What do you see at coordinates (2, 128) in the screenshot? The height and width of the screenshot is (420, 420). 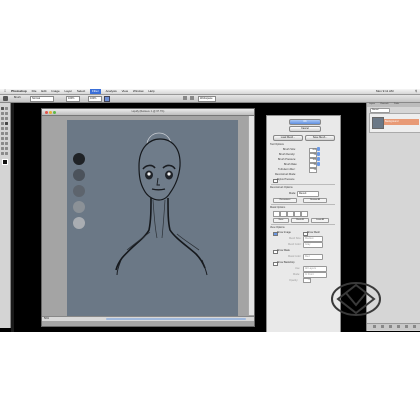 I see `stamp-tool-icon` at bounding box center [2, 128].